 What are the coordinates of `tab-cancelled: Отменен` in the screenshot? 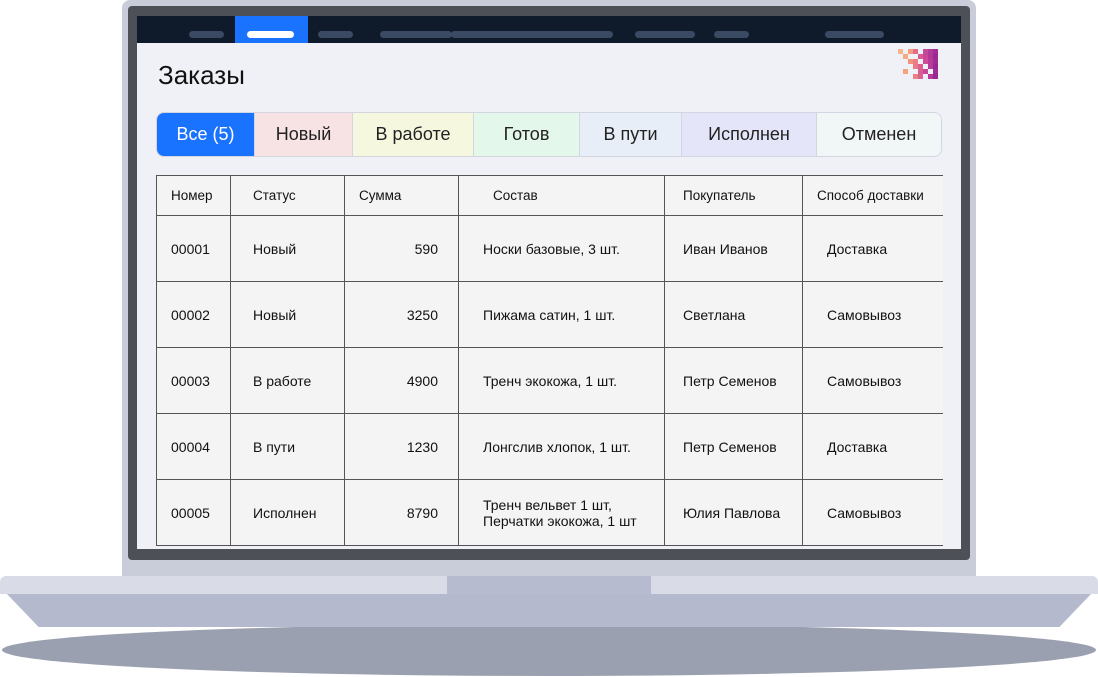 It's located at (879, 134).